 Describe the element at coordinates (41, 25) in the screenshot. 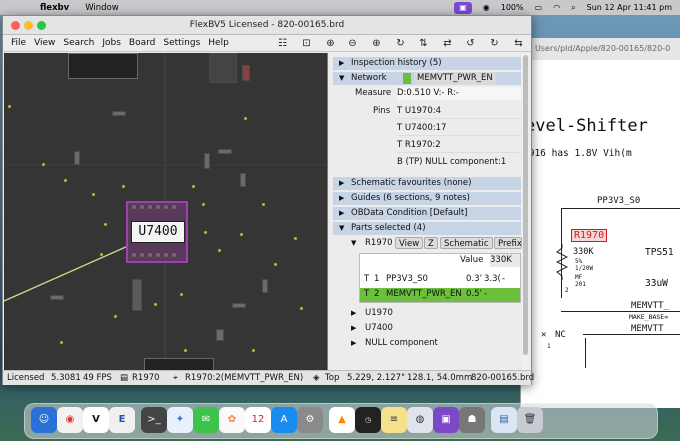

I see `zoom-button` at that location.